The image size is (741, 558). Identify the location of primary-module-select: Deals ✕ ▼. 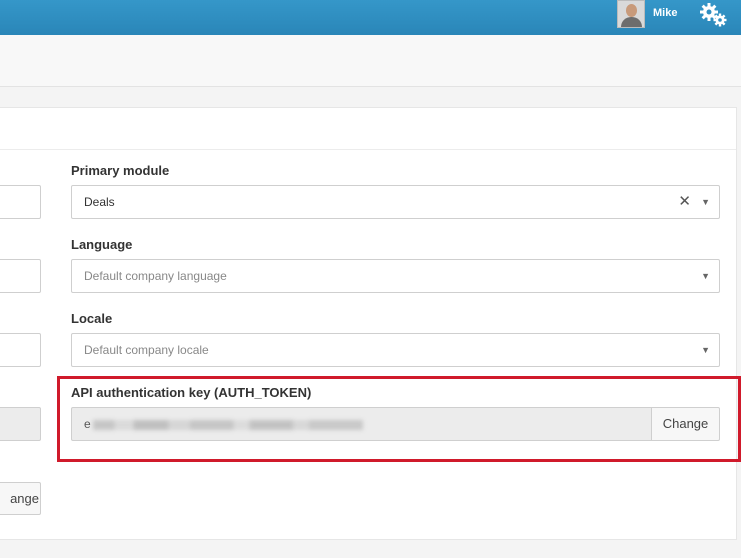
(395, 202).